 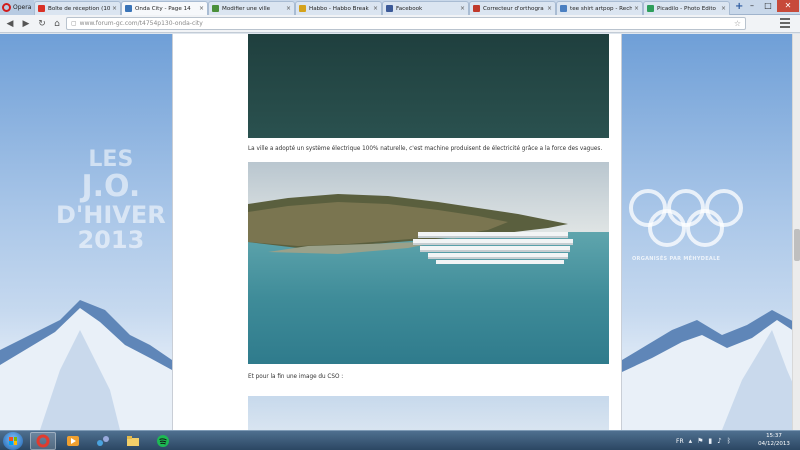 What do you see at coordinates (686, 218) in the screenshot?
I see `olympic-rings-icon` at bounding box center [686, 218].